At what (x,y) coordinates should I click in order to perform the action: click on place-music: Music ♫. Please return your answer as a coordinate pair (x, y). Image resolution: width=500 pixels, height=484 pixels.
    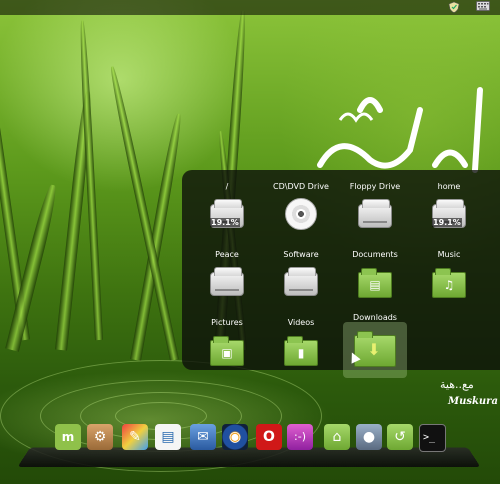
    Looking at the image, I should click on (449, 274).